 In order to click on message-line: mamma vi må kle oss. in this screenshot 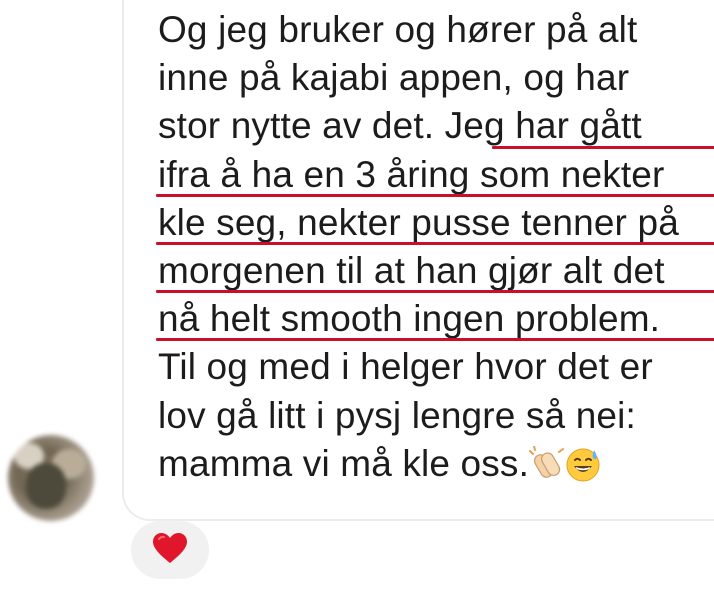, I will do `click(436, 464)`.